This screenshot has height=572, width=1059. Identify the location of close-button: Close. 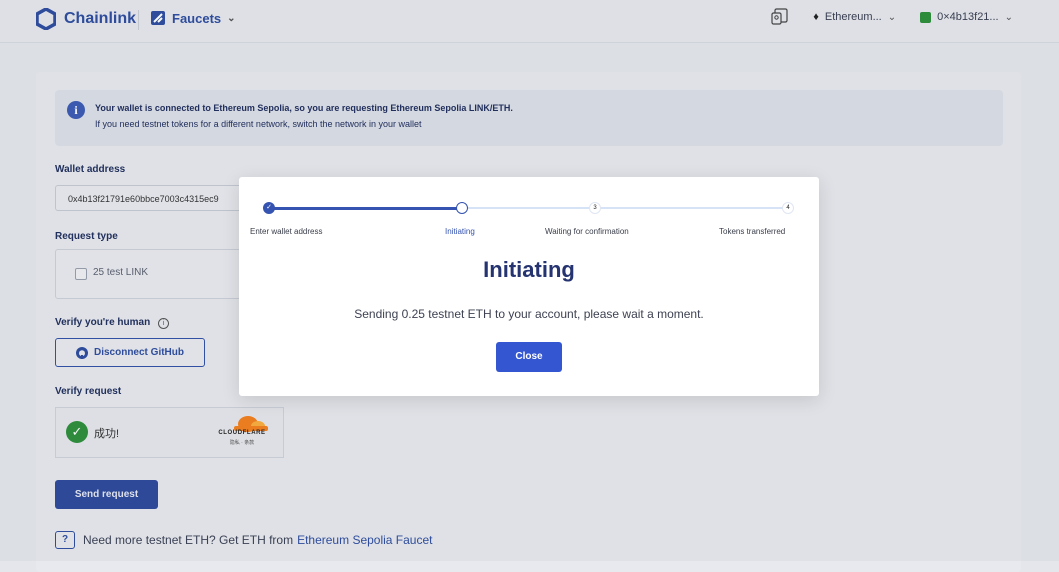
(529, 357).